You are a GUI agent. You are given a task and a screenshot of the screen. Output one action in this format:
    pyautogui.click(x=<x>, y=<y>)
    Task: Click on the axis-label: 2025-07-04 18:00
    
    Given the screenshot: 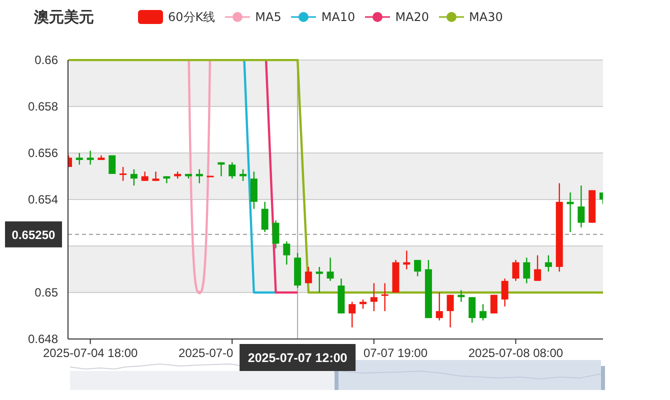 What is the action you would take?
    pyautogui.click(x=90, y=353)
    